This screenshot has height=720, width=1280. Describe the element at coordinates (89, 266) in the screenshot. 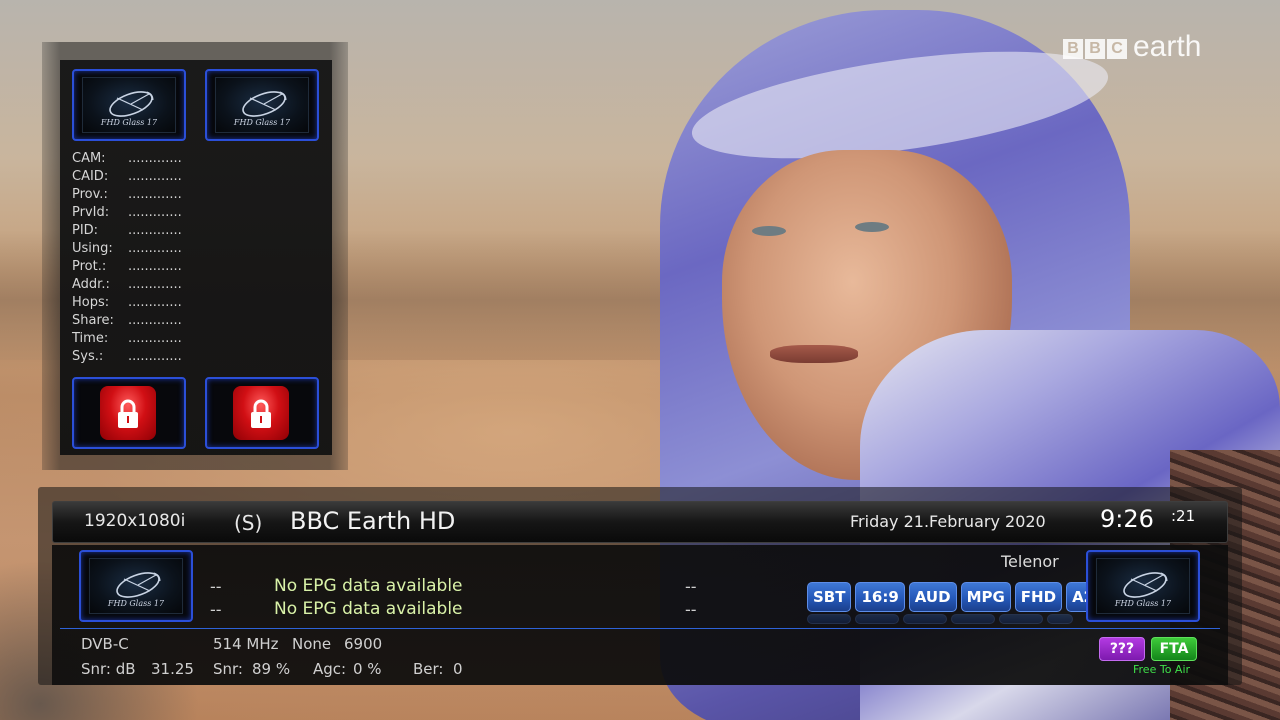

I see `ecm-key: Prot.:` at that location.